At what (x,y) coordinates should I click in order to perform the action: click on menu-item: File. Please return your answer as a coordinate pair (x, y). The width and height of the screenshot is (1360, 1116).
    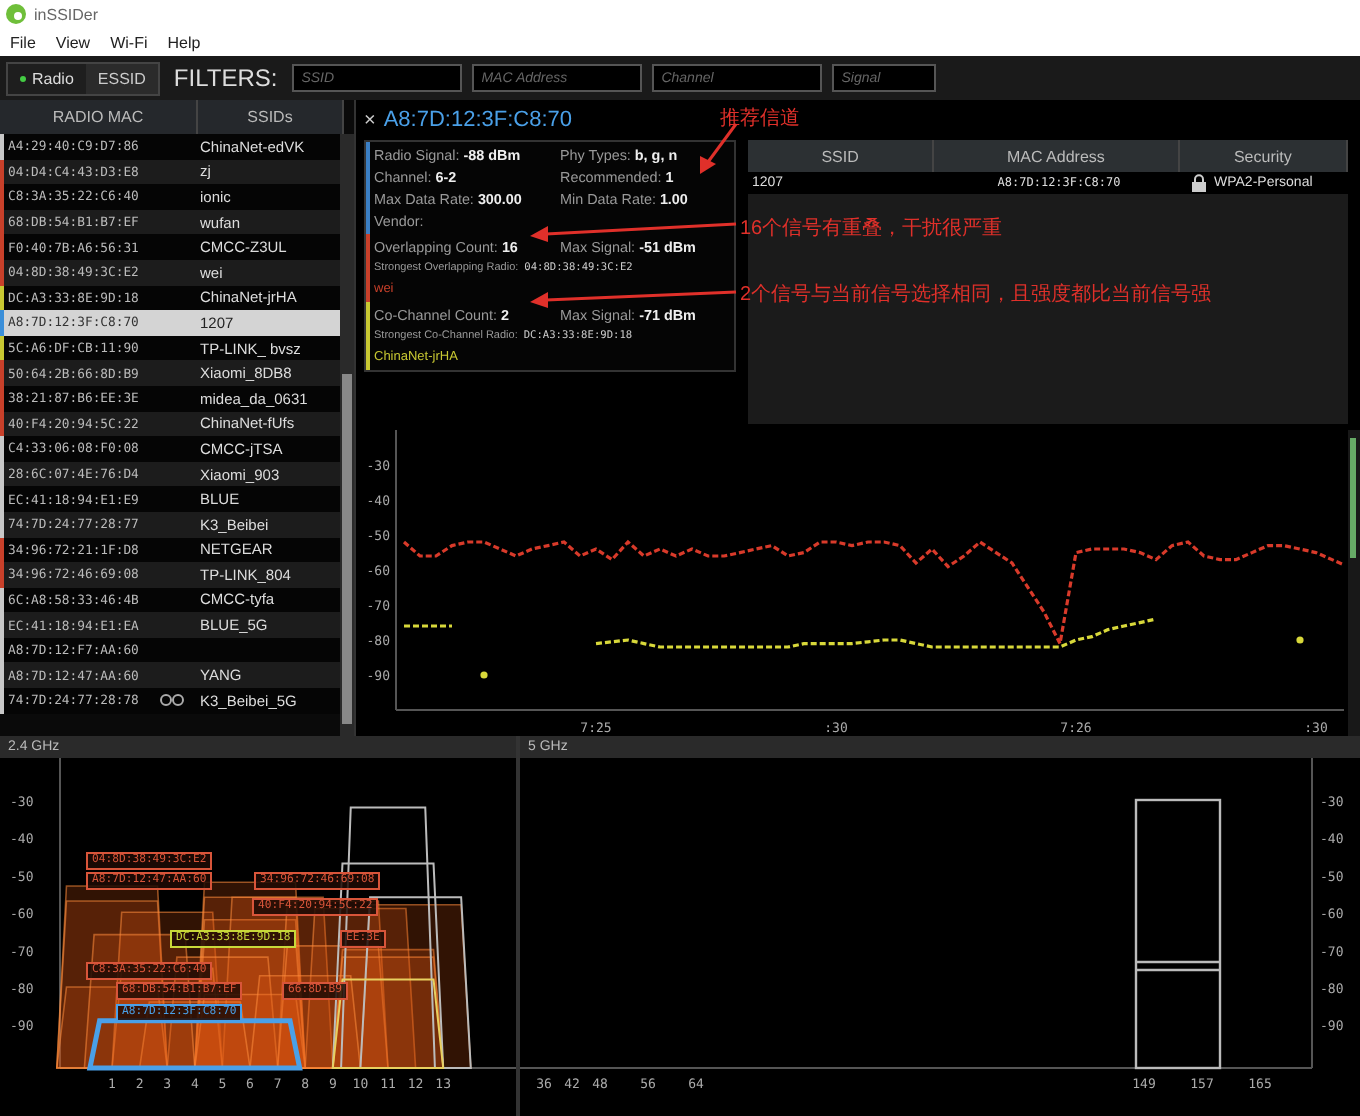
    Looking at the image, I should click on (23, 42).